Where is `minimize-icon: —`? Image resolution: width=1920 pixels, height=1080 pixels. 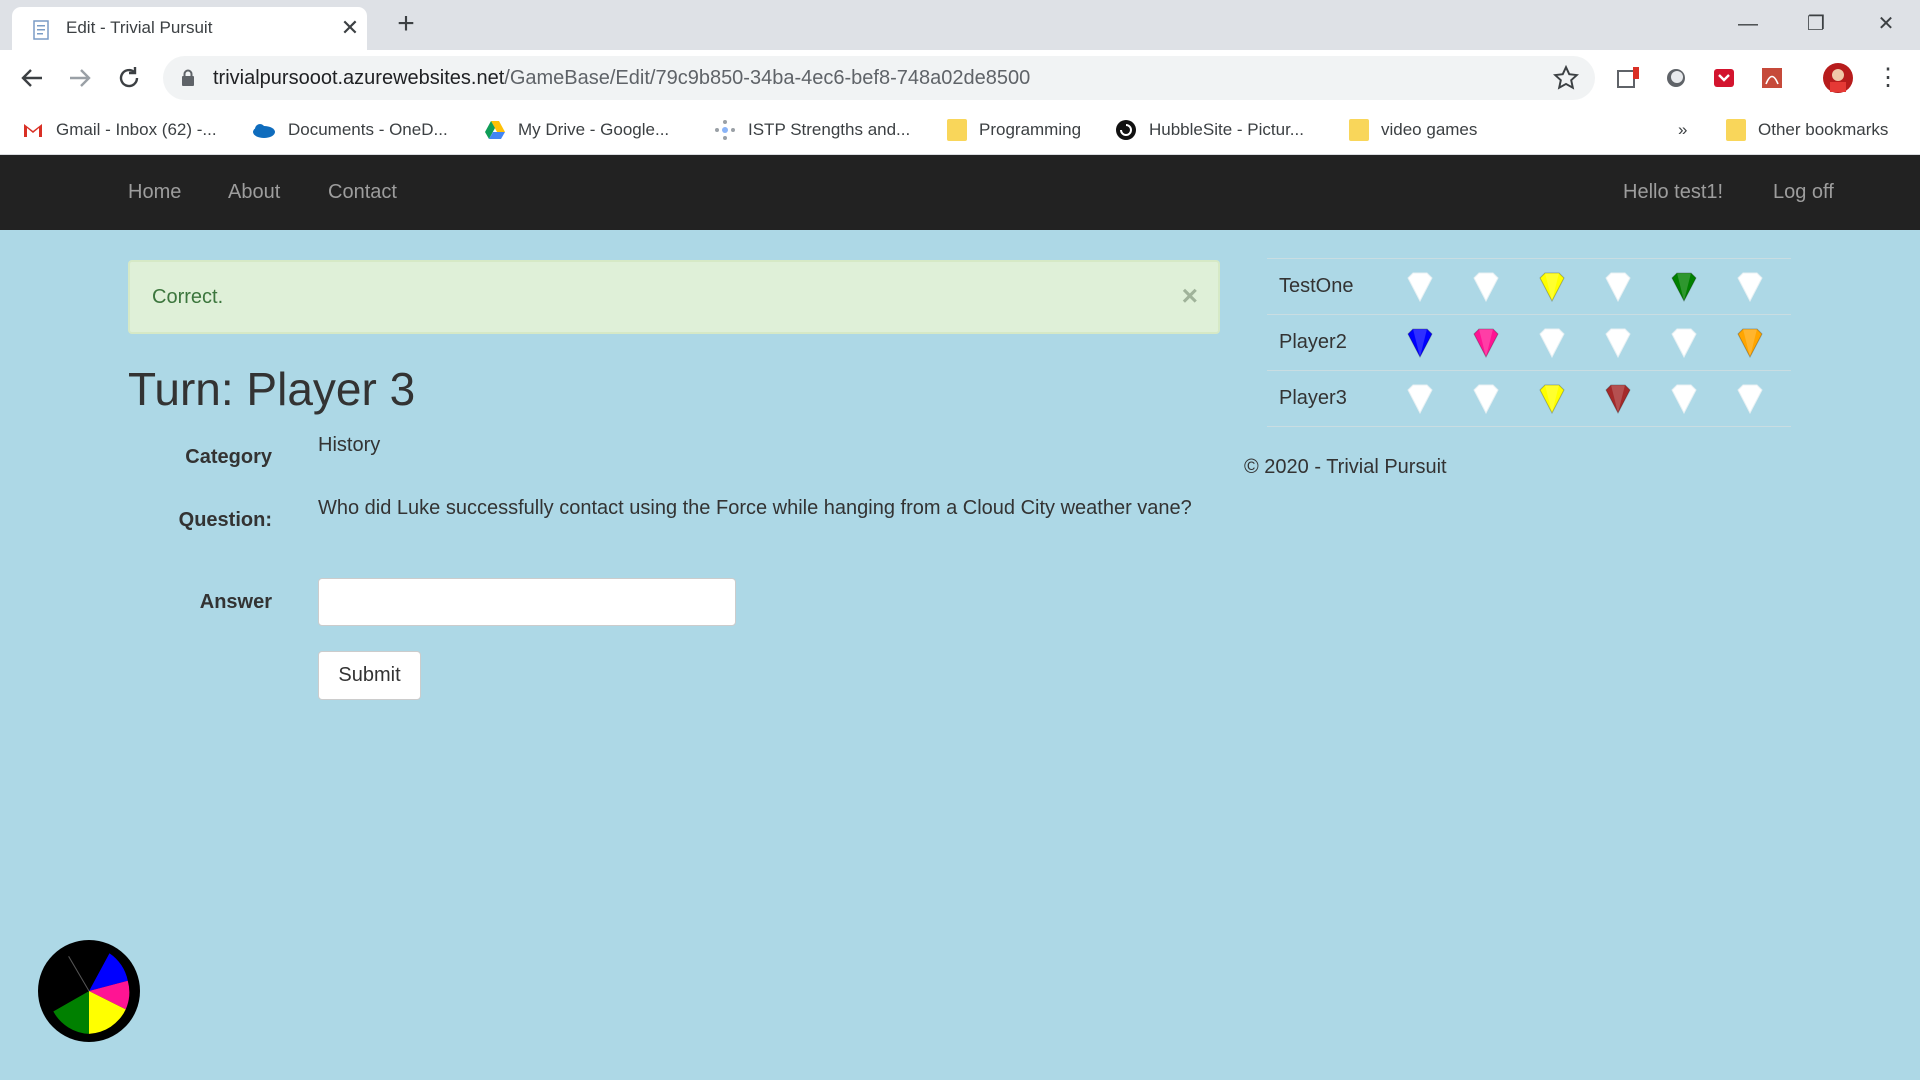 minimize-icon: — is located at coordinates (1748, 24).